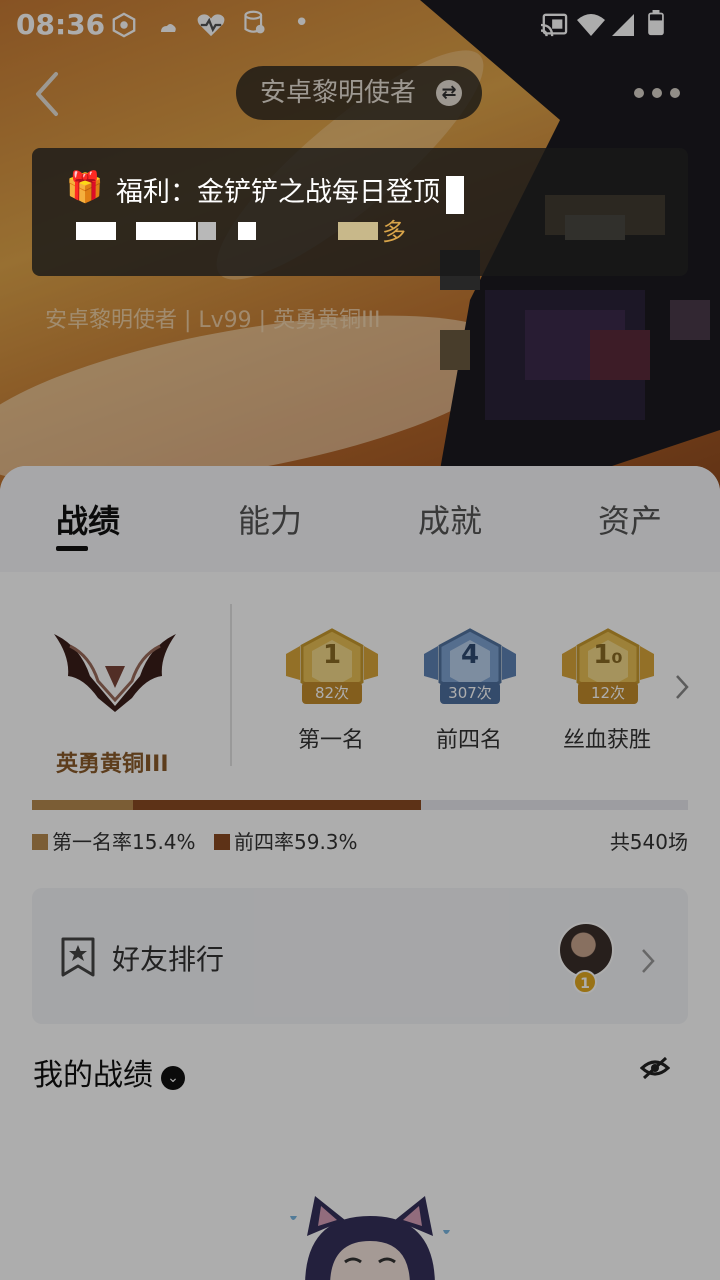 The width and height of the screenshot is (720, 1280). Describe the element at coordinates (449, 93) in the screenshot. I see `swap-account-icon: ⇄` at that location.